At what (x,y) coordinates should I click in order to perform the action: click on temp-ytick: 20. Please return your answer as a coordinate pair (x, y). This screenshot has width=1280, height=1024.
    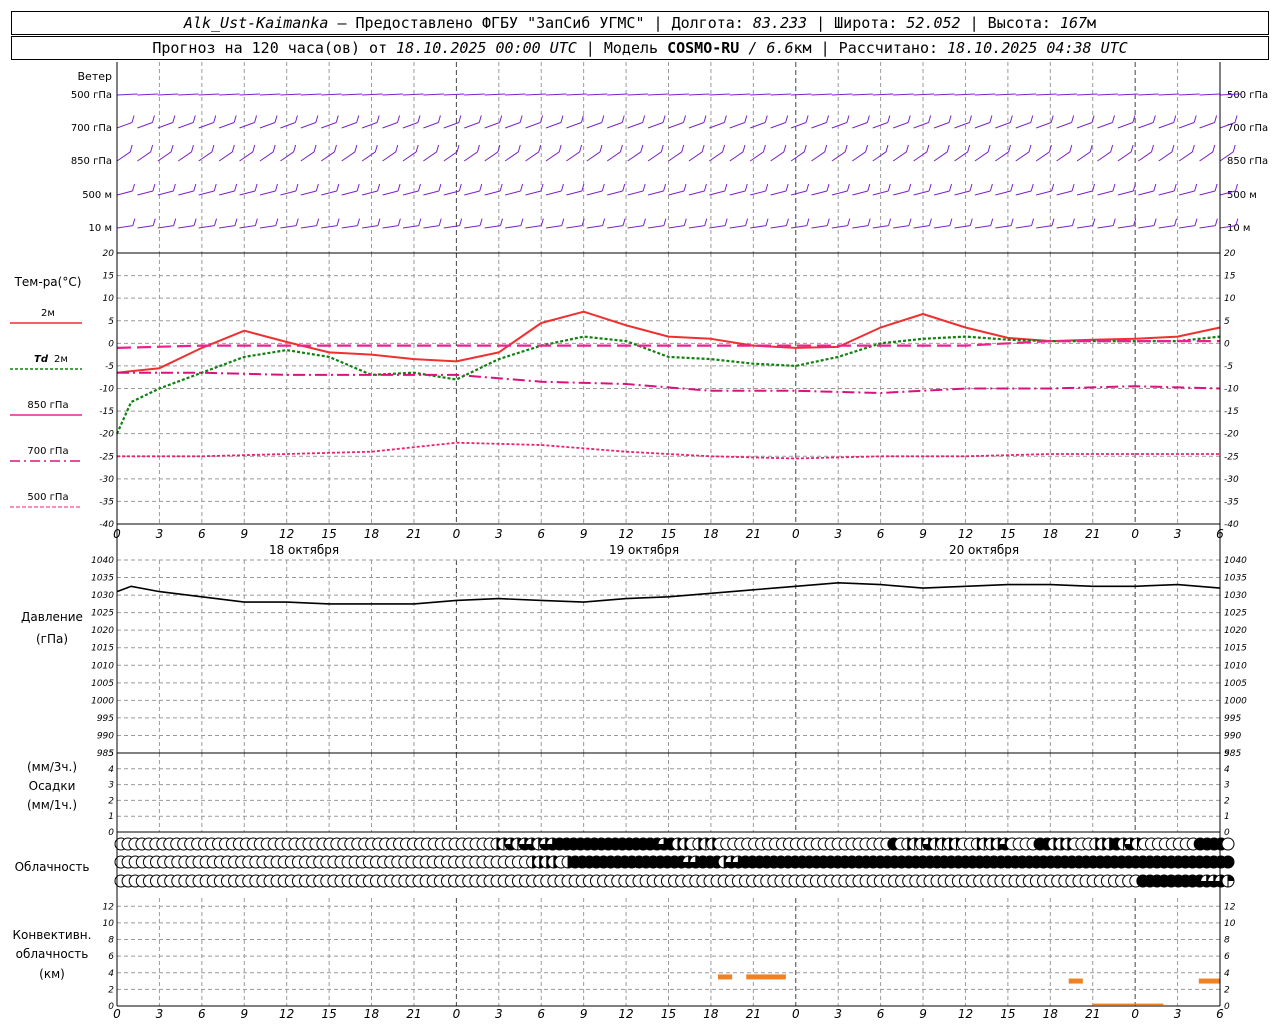
    Looking at the image, I should click on (1230, 254).